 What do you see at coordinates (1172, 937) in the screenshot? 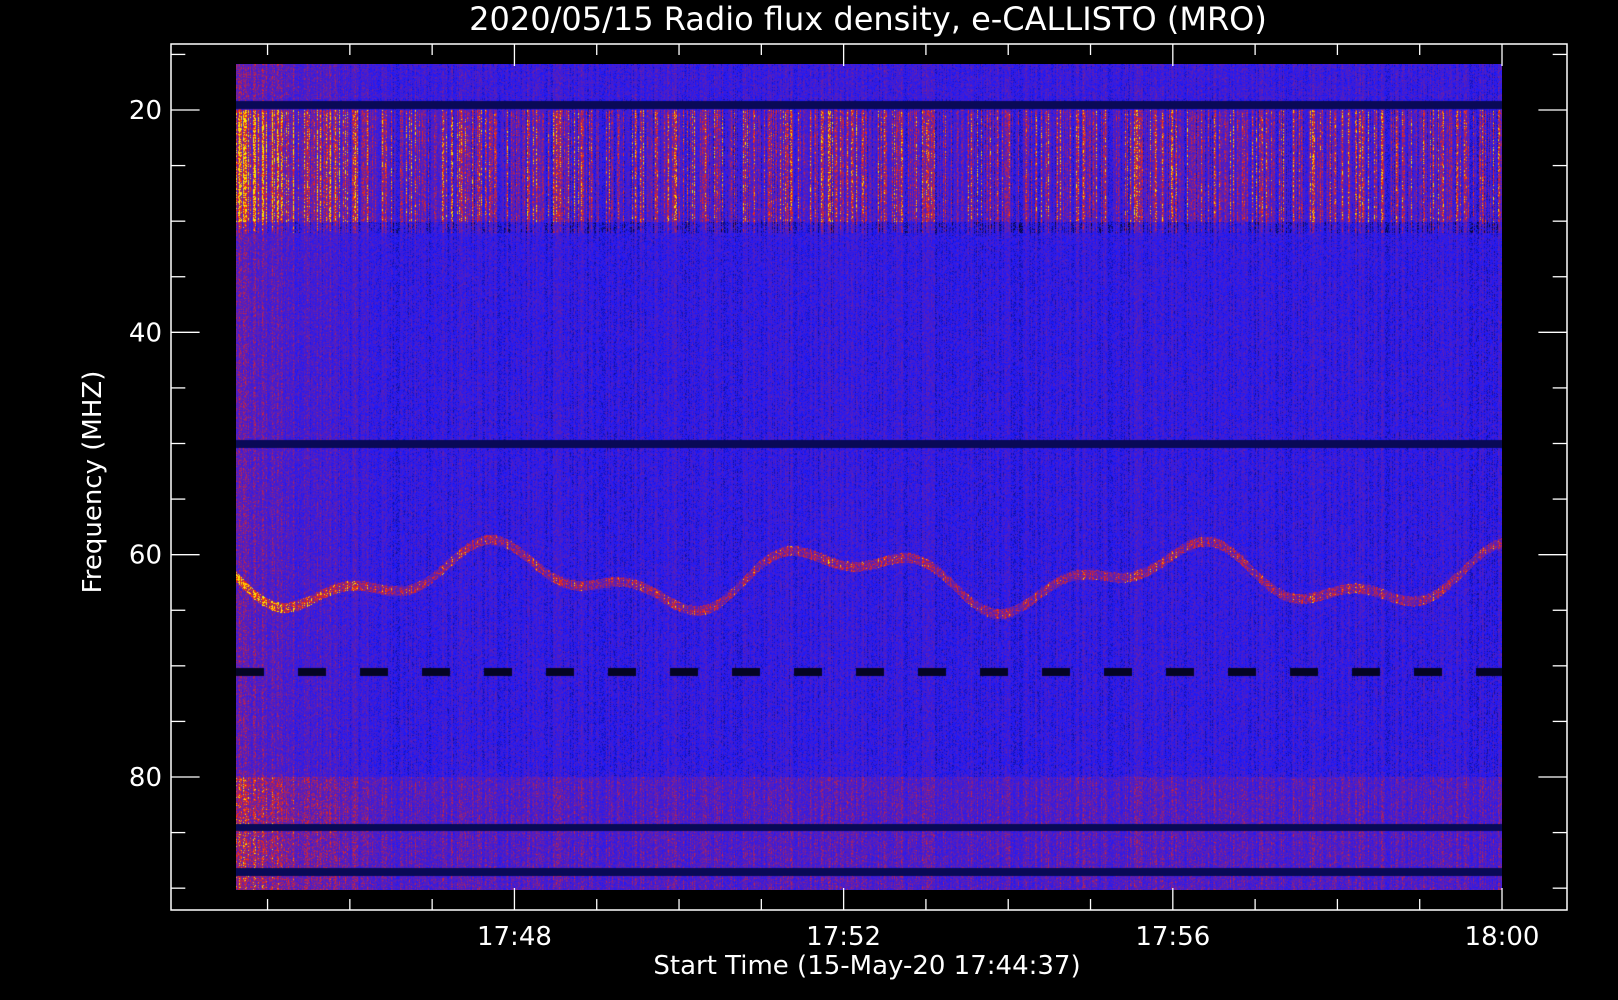
I see `x-tick-label: 17:56` at bounding box center [1172, 937].